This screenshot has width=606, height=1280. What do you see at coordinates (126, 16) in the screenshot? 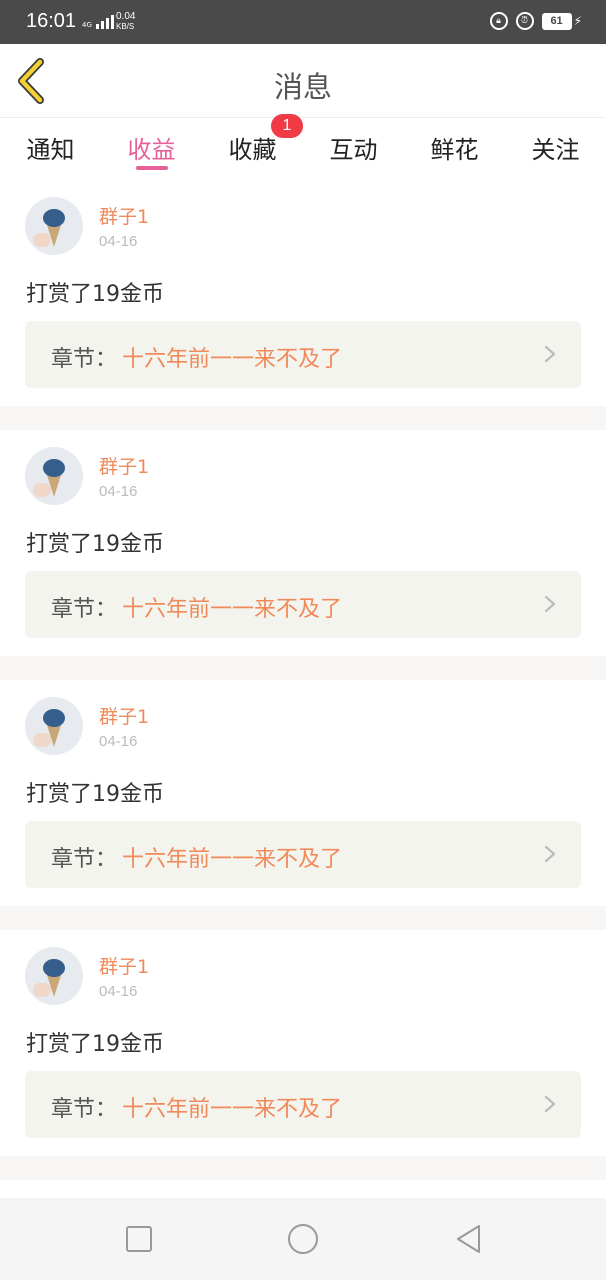
I see `speed-value: 0.04` at bounding box center [126, 16].